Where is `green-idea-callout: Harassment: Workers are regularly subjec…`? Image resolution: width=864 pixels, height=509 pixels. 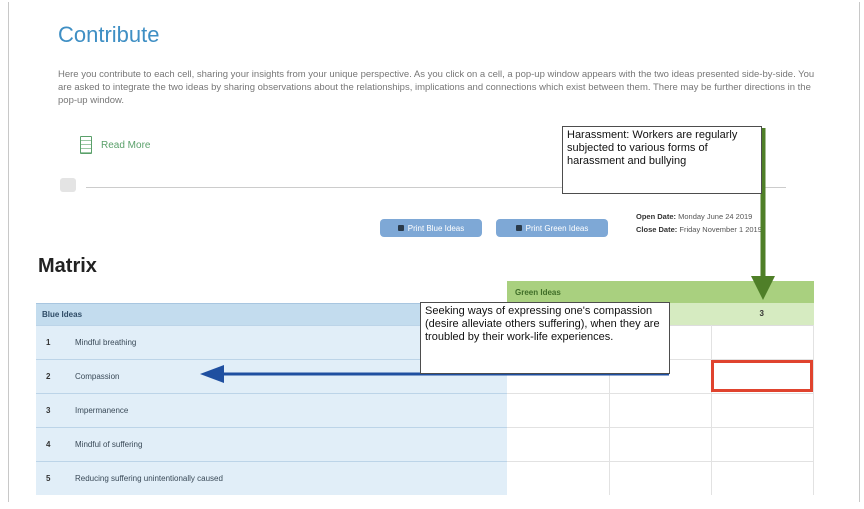
green-idea-callout: Harassment: Workers are regularly subjec… is located at coordinates (662, 160).